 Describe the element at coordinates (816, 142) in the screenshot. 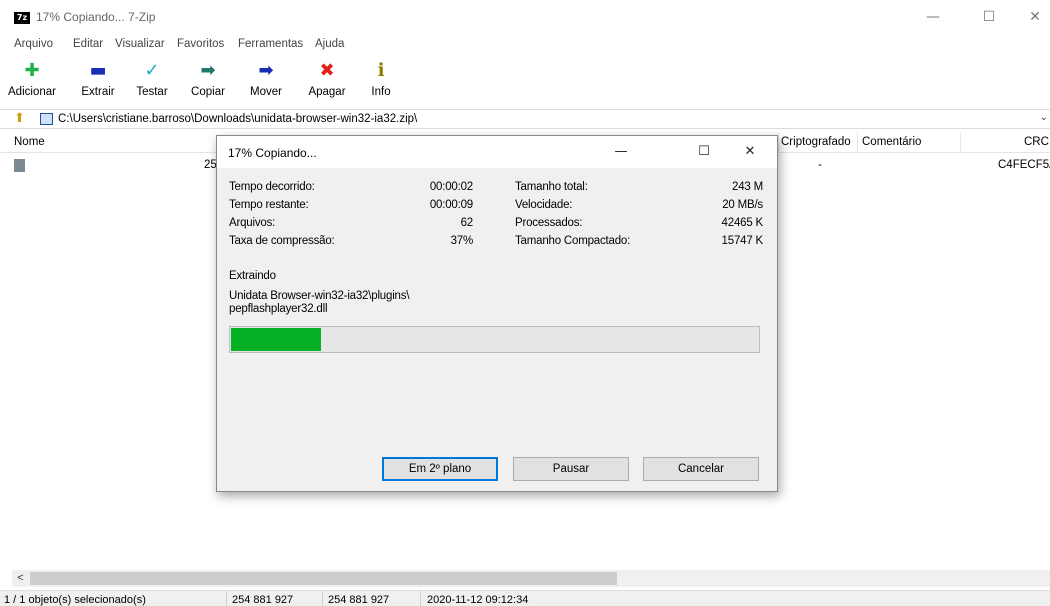

I see `column-encrypted: Criptografado` at that location.